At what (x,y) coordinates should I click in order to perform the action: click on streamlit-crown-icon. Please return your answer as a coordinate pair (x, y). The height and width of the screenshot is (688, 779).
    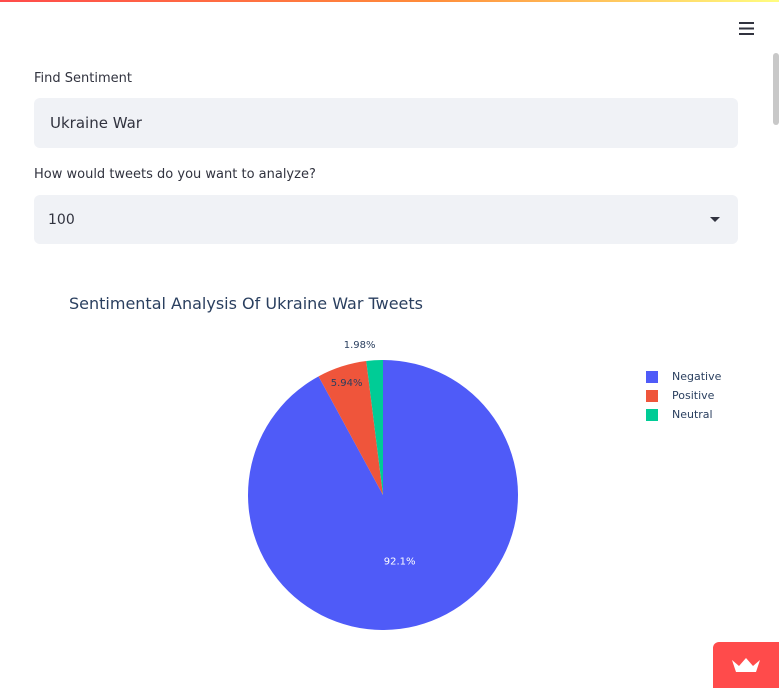
    Looking at the image, I should click on (746, 665).